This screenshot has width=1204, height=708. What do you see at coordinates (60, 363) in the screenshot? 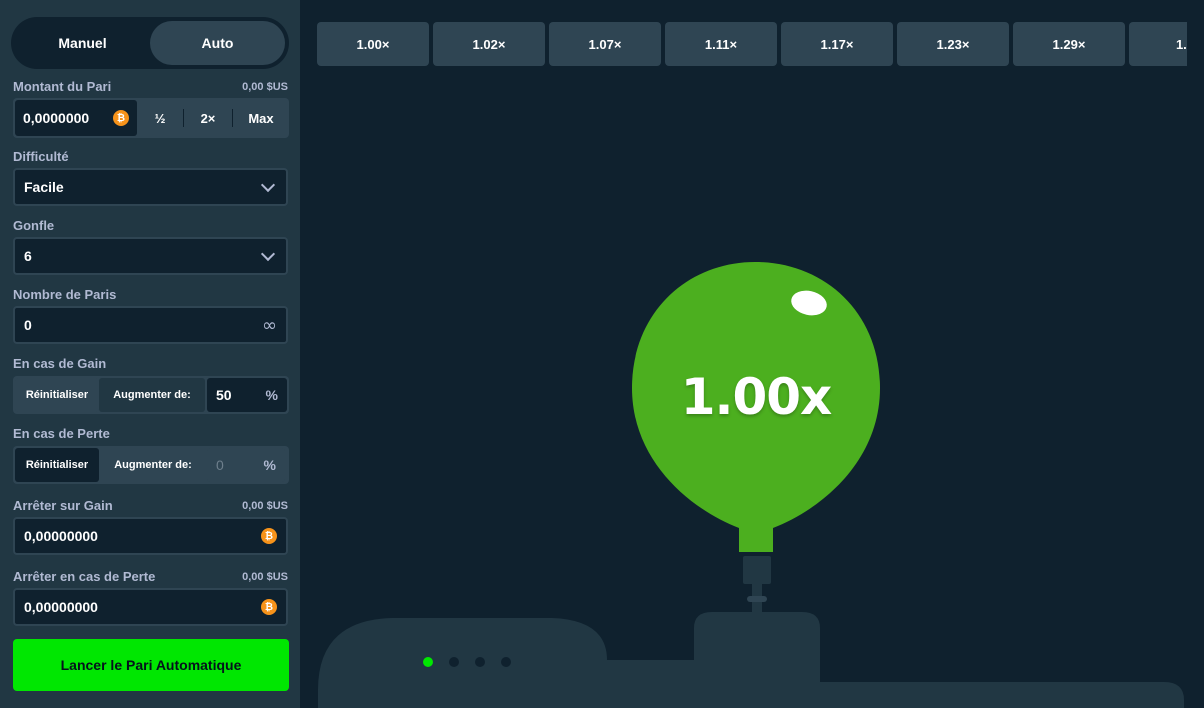
I see `on-win-label: En cas de Gain` at bounding box center [60, 363].